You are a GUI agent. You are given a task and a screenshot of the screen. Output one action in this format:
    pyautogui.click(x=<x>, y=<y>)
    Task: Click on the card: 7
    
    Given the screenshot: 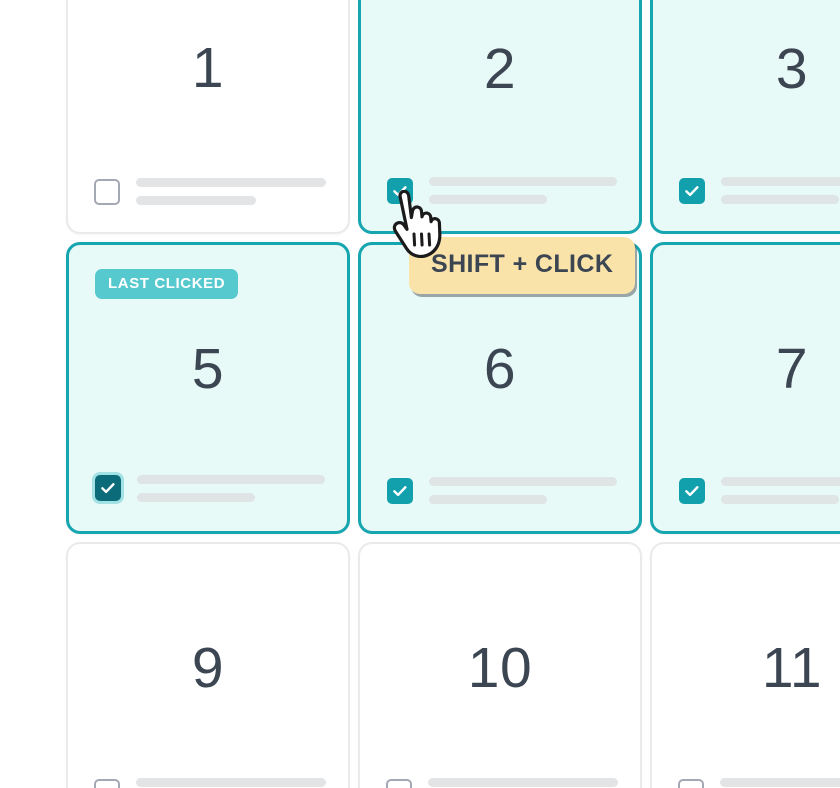 What is the action you would take?
    pyautogui.click(x=745, y=388)
    